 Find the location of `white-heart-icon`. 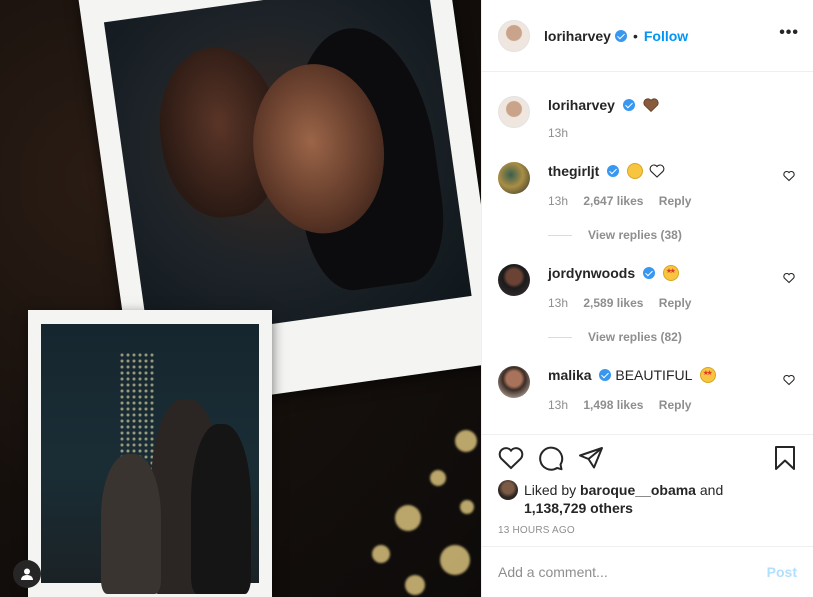

white-heart-icon is located at coordinates (657, 171).